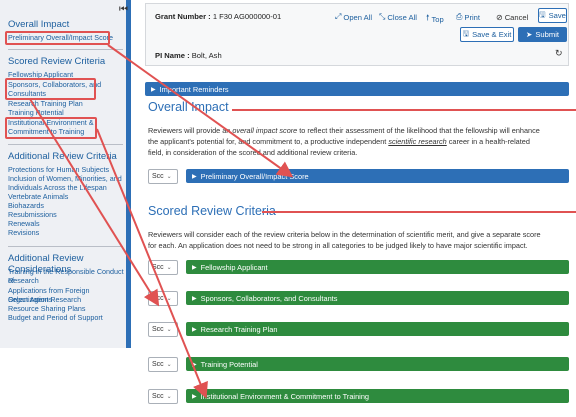 This screenshot has width=576, height=417. What do you see at coordinates (377, 267) in the screenshot?
I see `criterion-bar-fellowship-applicant: ▶ Fellowship Applicant` at bounding box center [377, 267].